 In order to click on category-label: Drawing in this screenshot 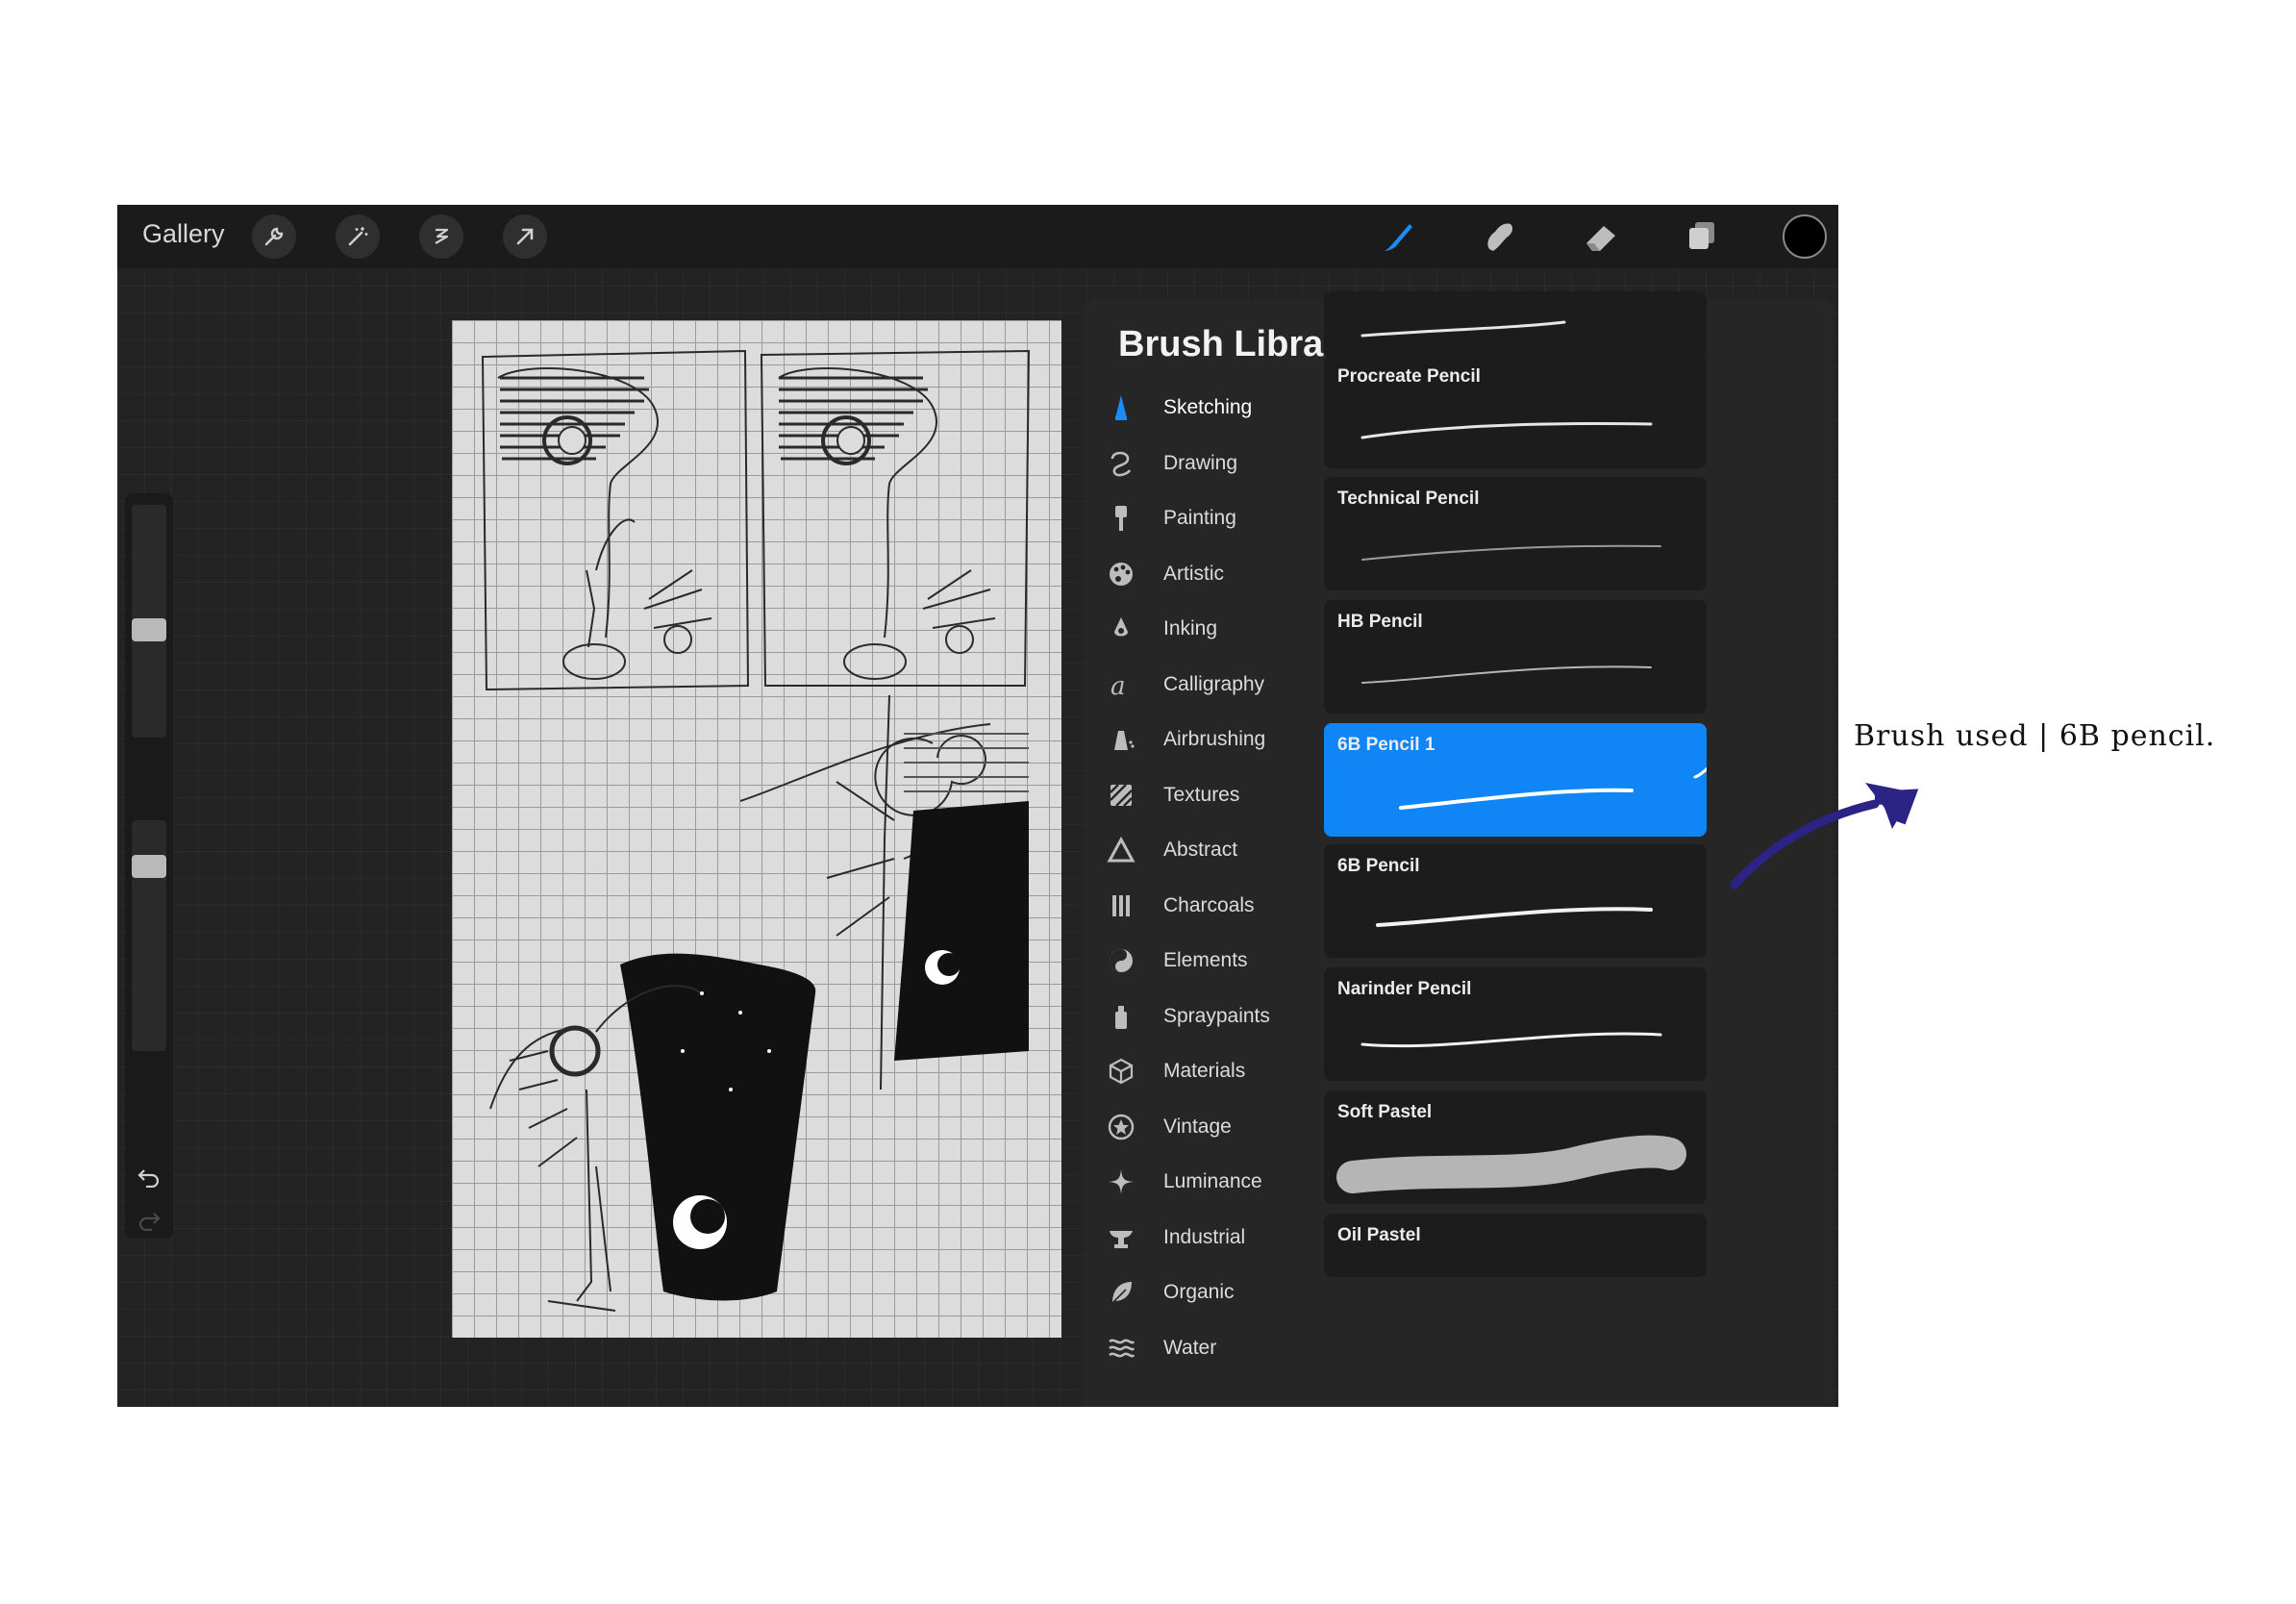, I will do `click(1200, 462)`.